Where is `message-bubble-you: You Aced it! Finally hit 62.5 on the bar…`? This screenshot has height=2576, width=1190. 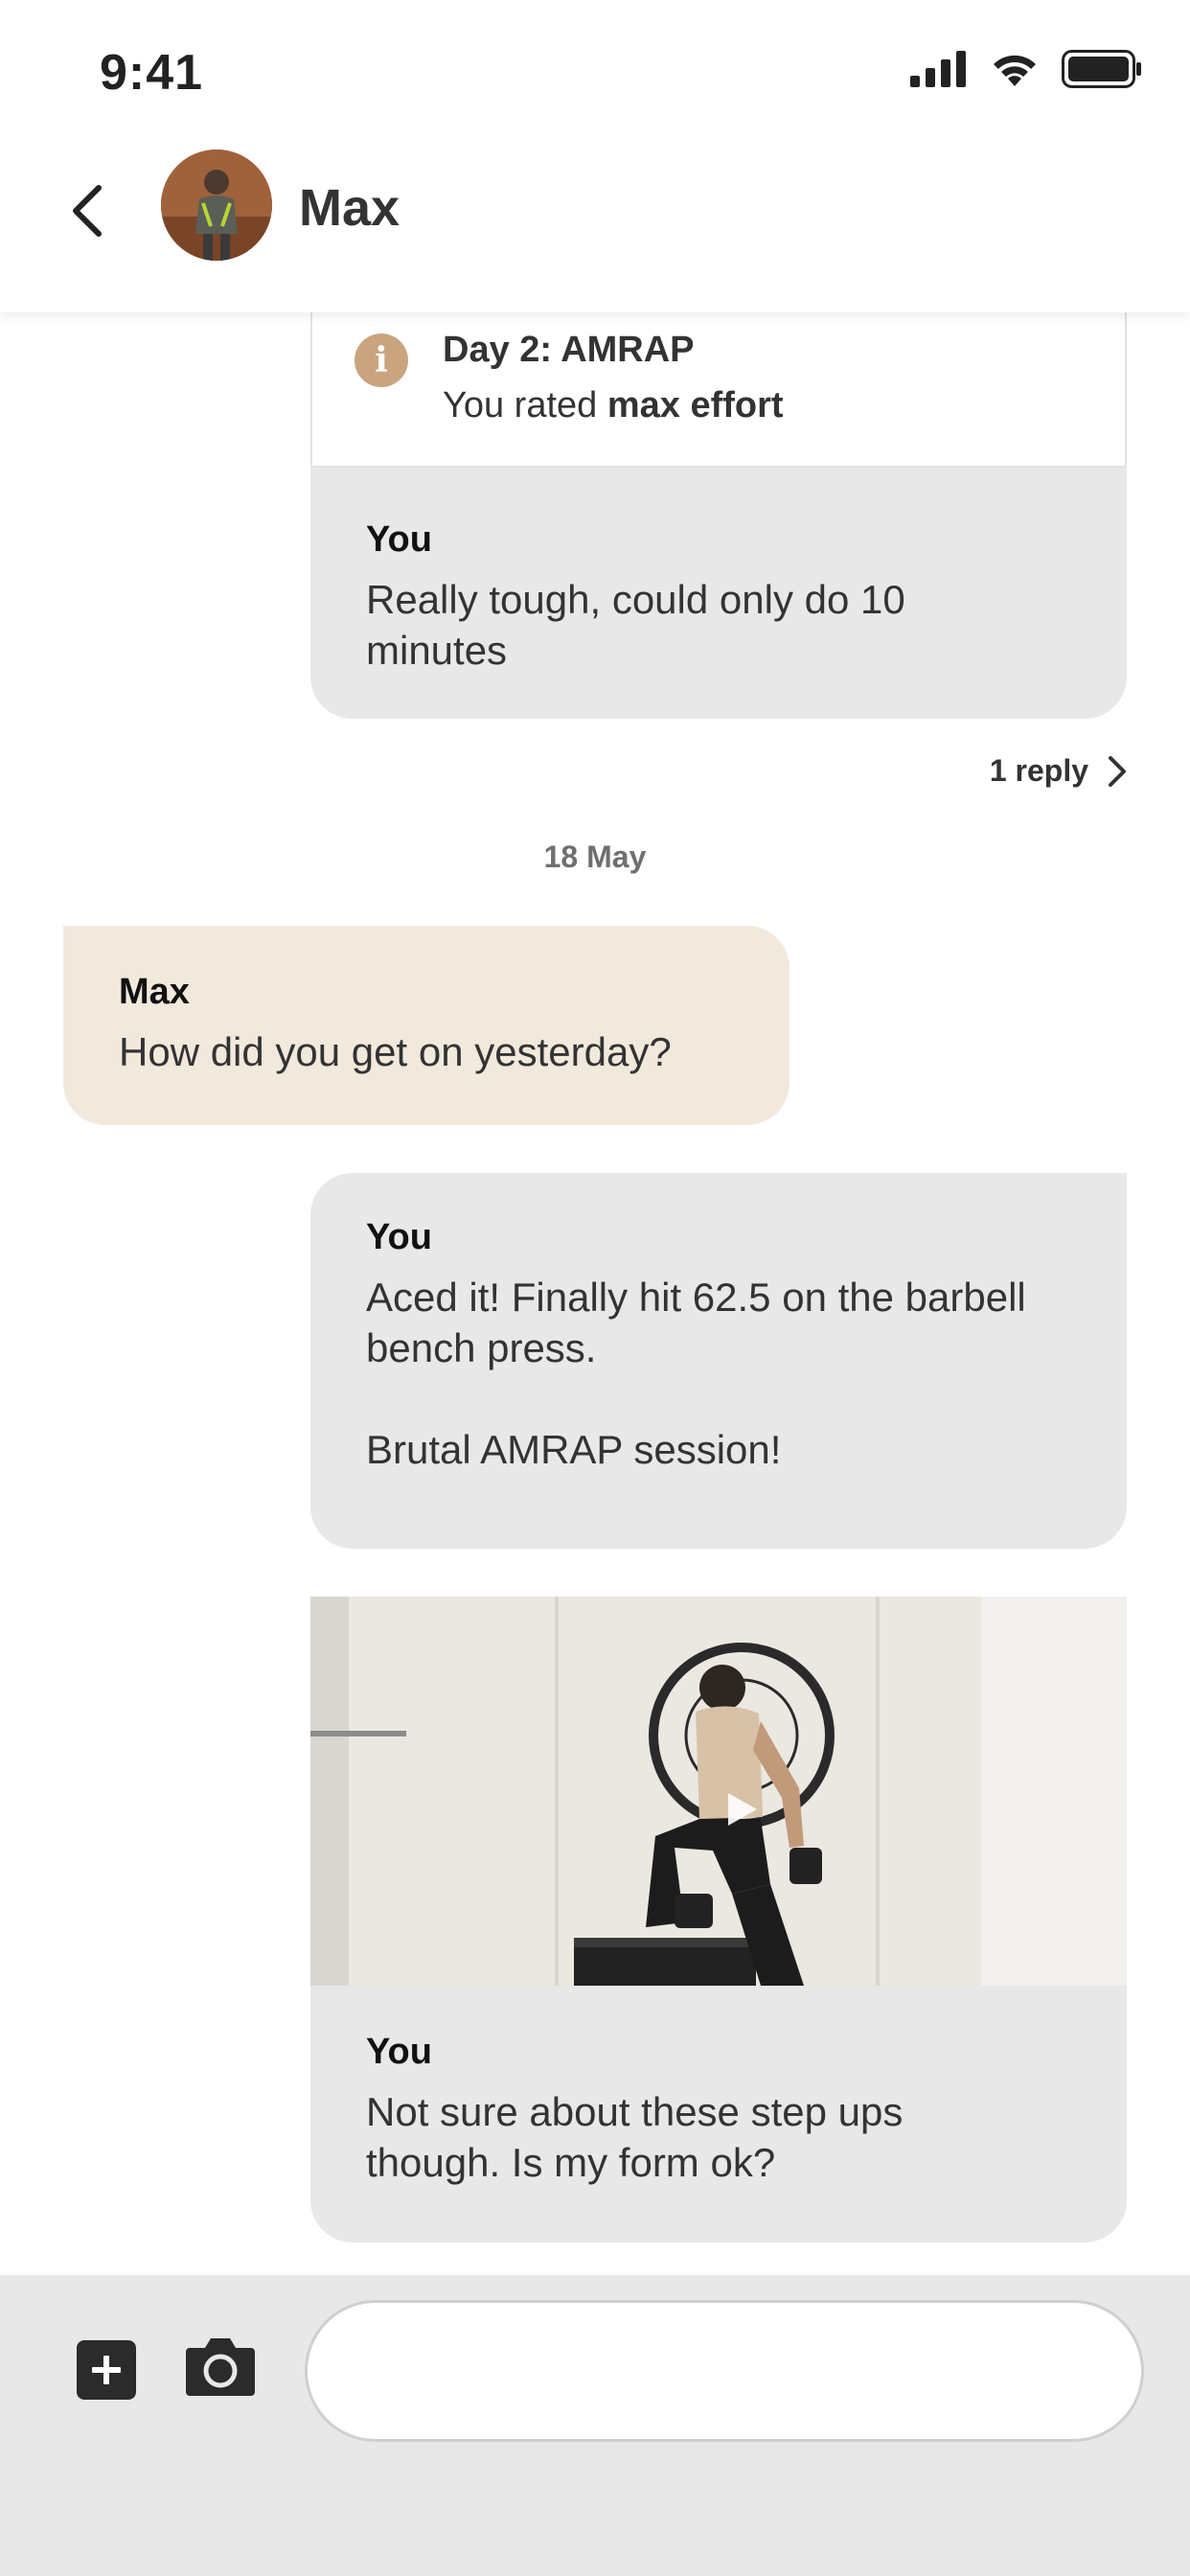 message-bubble-you: You Aced it! Finally hit 62.5 on the bar… is located at coordinates (718, 1361).